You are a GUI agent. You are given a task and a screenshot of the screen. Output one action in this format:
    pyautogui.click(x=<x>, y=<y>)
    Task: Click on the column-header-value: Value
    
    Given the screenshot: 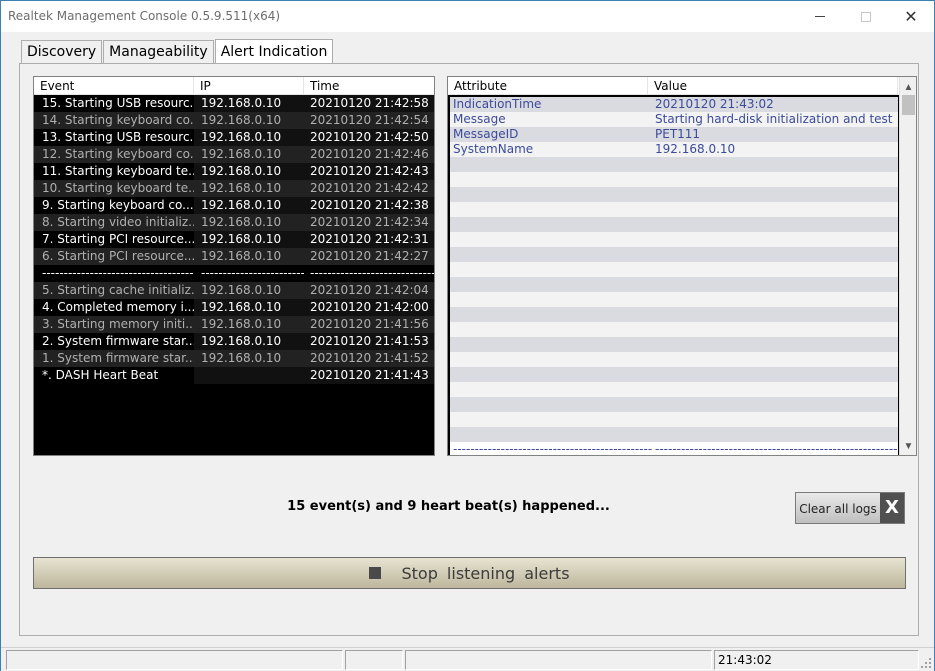 What is the action you would take?
    pyautogui.click(x=773, y=86)
    